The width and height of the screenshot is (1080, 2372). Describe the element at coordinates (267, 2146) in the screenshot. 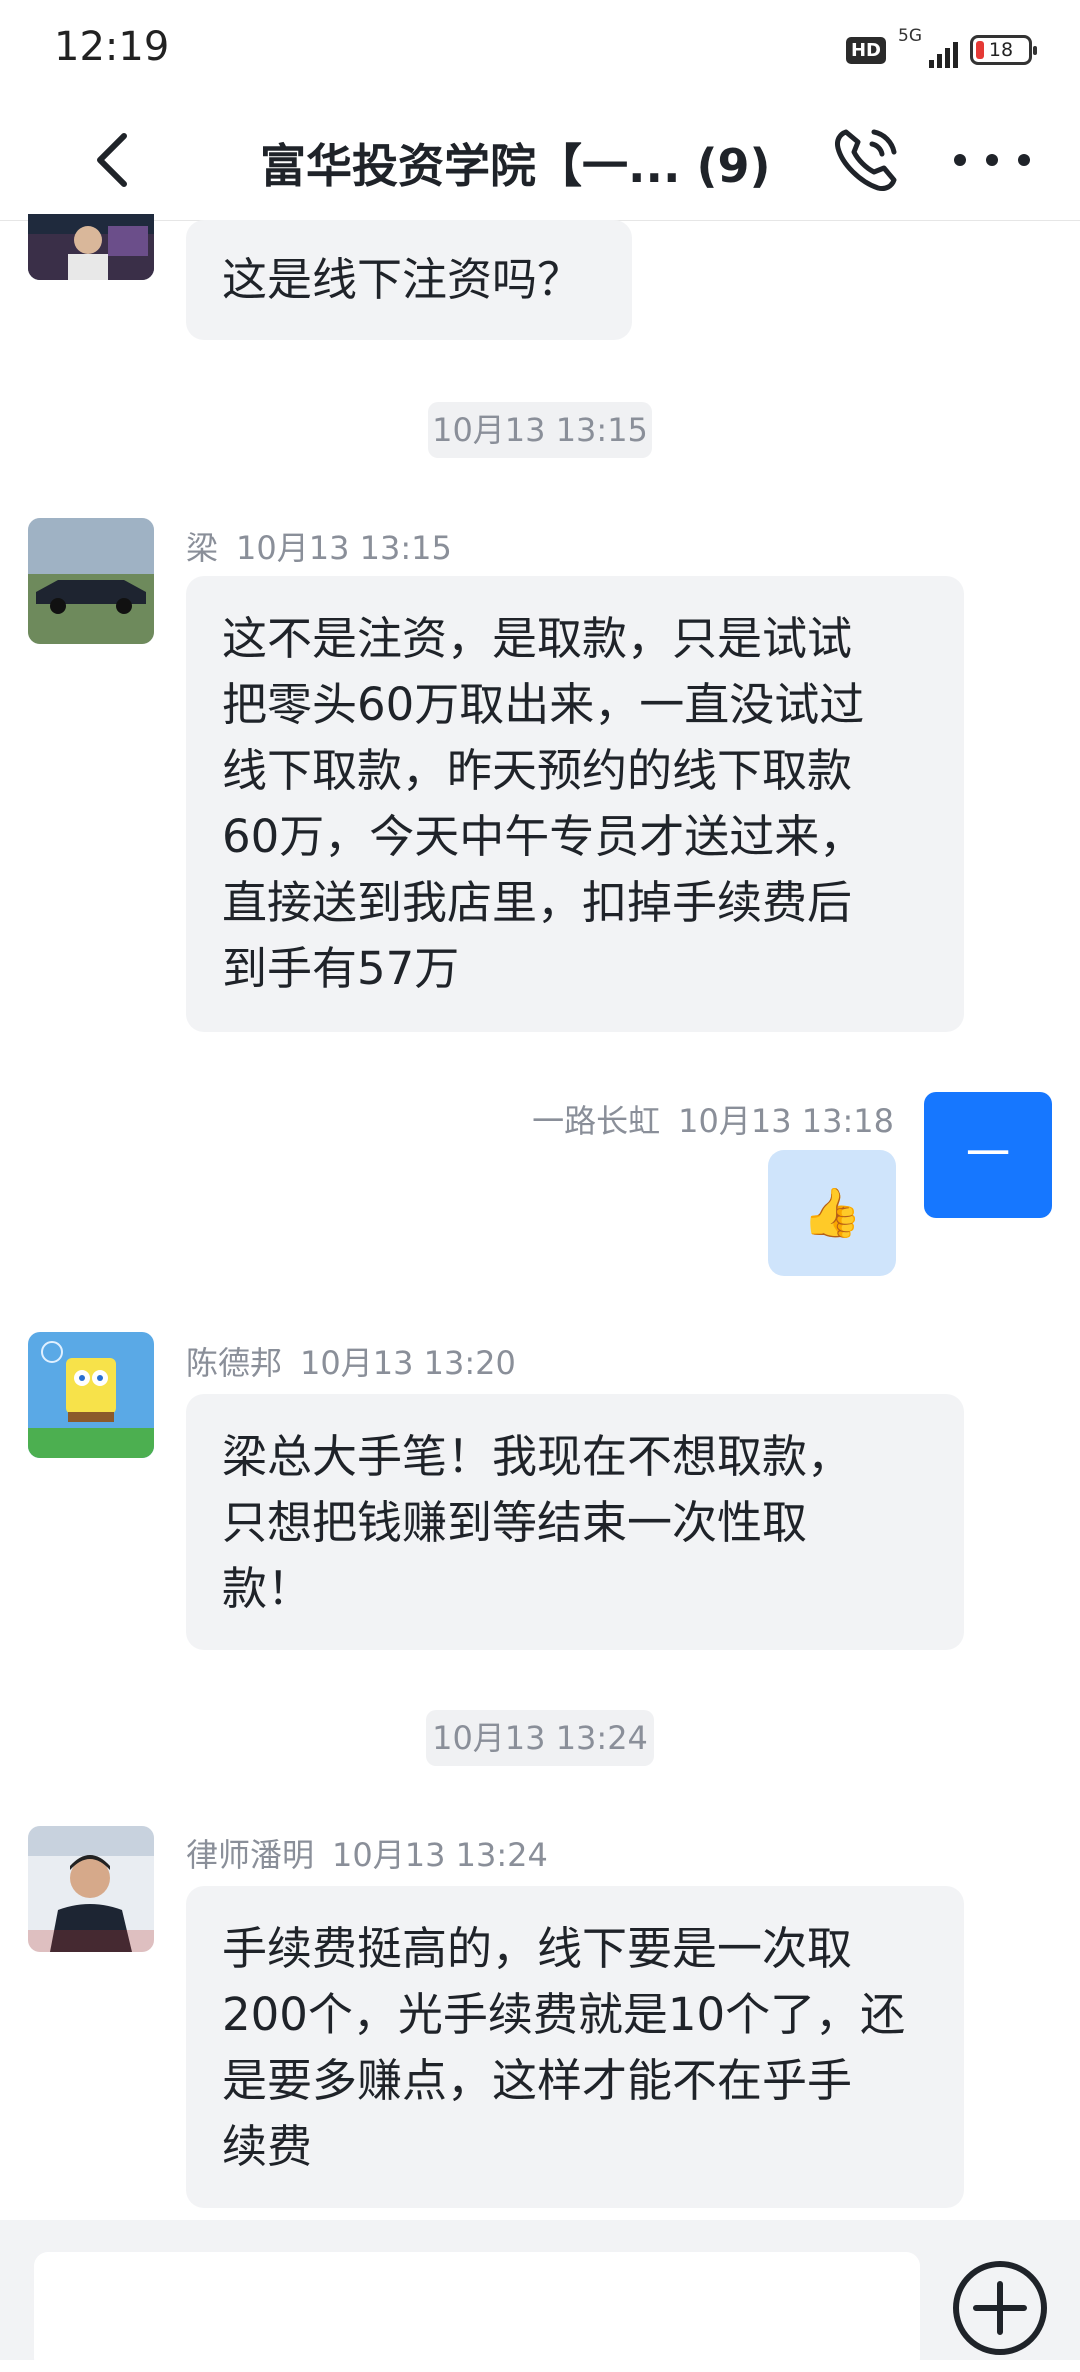

I see `message-text-line: 续费` at that location.